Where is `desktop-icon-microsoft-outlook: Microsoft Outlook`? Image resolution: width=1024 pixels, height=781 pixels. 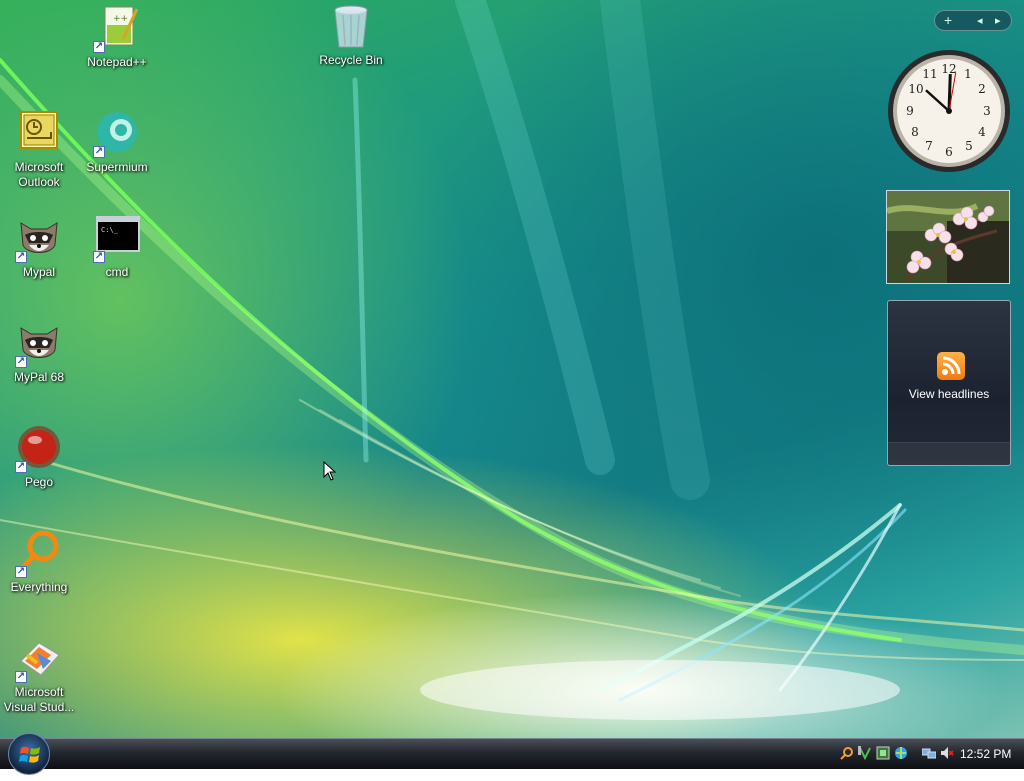
desktop-icon-microsoft-outlook: Microsoft Outlook is located at coordinates (39, 150).